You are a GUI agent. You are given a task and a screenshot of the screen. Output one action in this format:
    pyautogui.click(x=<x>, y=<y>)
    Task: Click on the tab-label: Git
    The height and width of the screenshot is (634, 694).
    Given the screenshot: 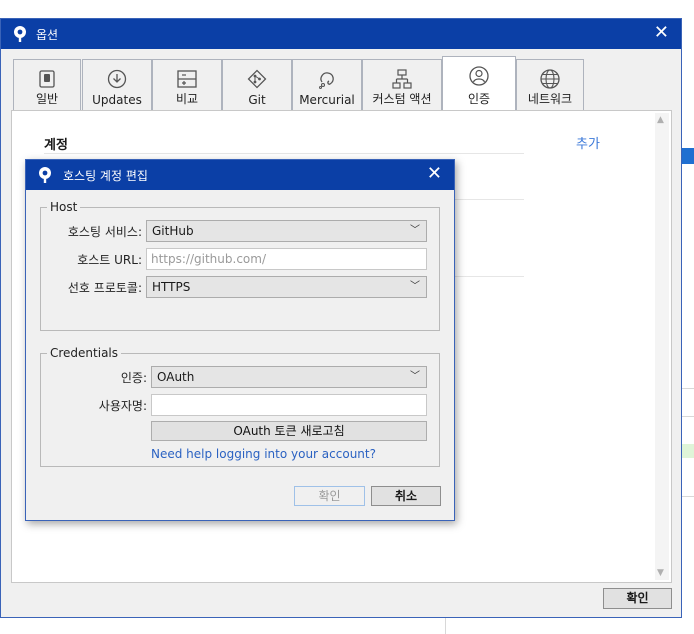 What is the action you would take?
    pyautogui.click(x=257, y=100)
    